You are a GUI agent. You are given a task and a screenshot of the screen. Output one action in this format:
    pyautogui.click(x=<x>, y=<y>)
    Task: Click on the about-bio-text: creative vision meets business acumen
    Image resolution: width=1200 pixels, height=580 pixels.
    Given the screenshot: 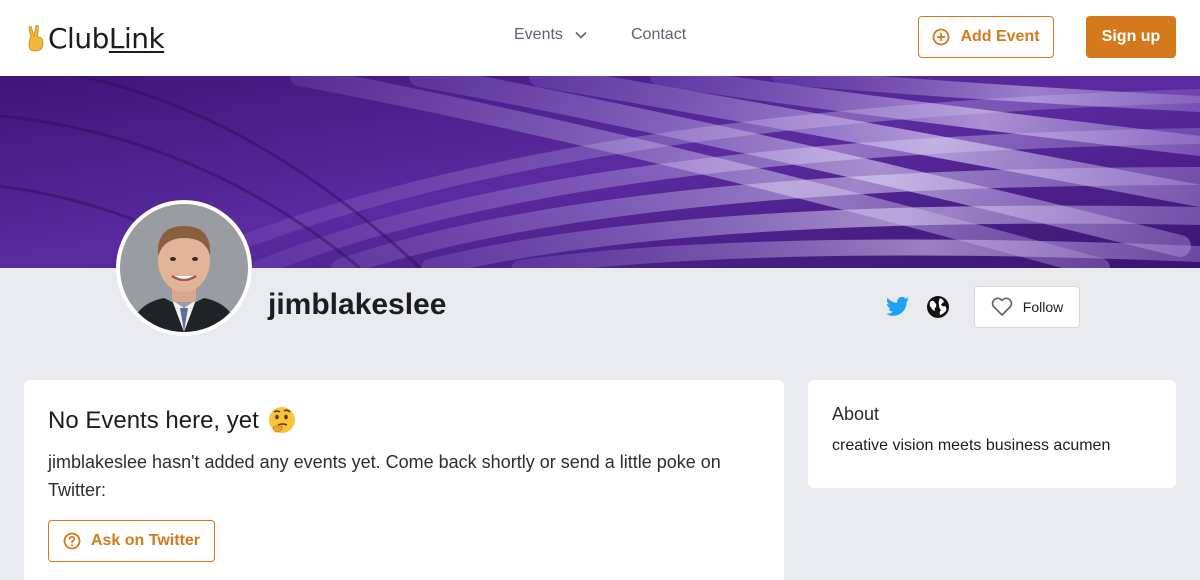 What is the action you would take?
    pyautogui.click(x=971, y=445)
    